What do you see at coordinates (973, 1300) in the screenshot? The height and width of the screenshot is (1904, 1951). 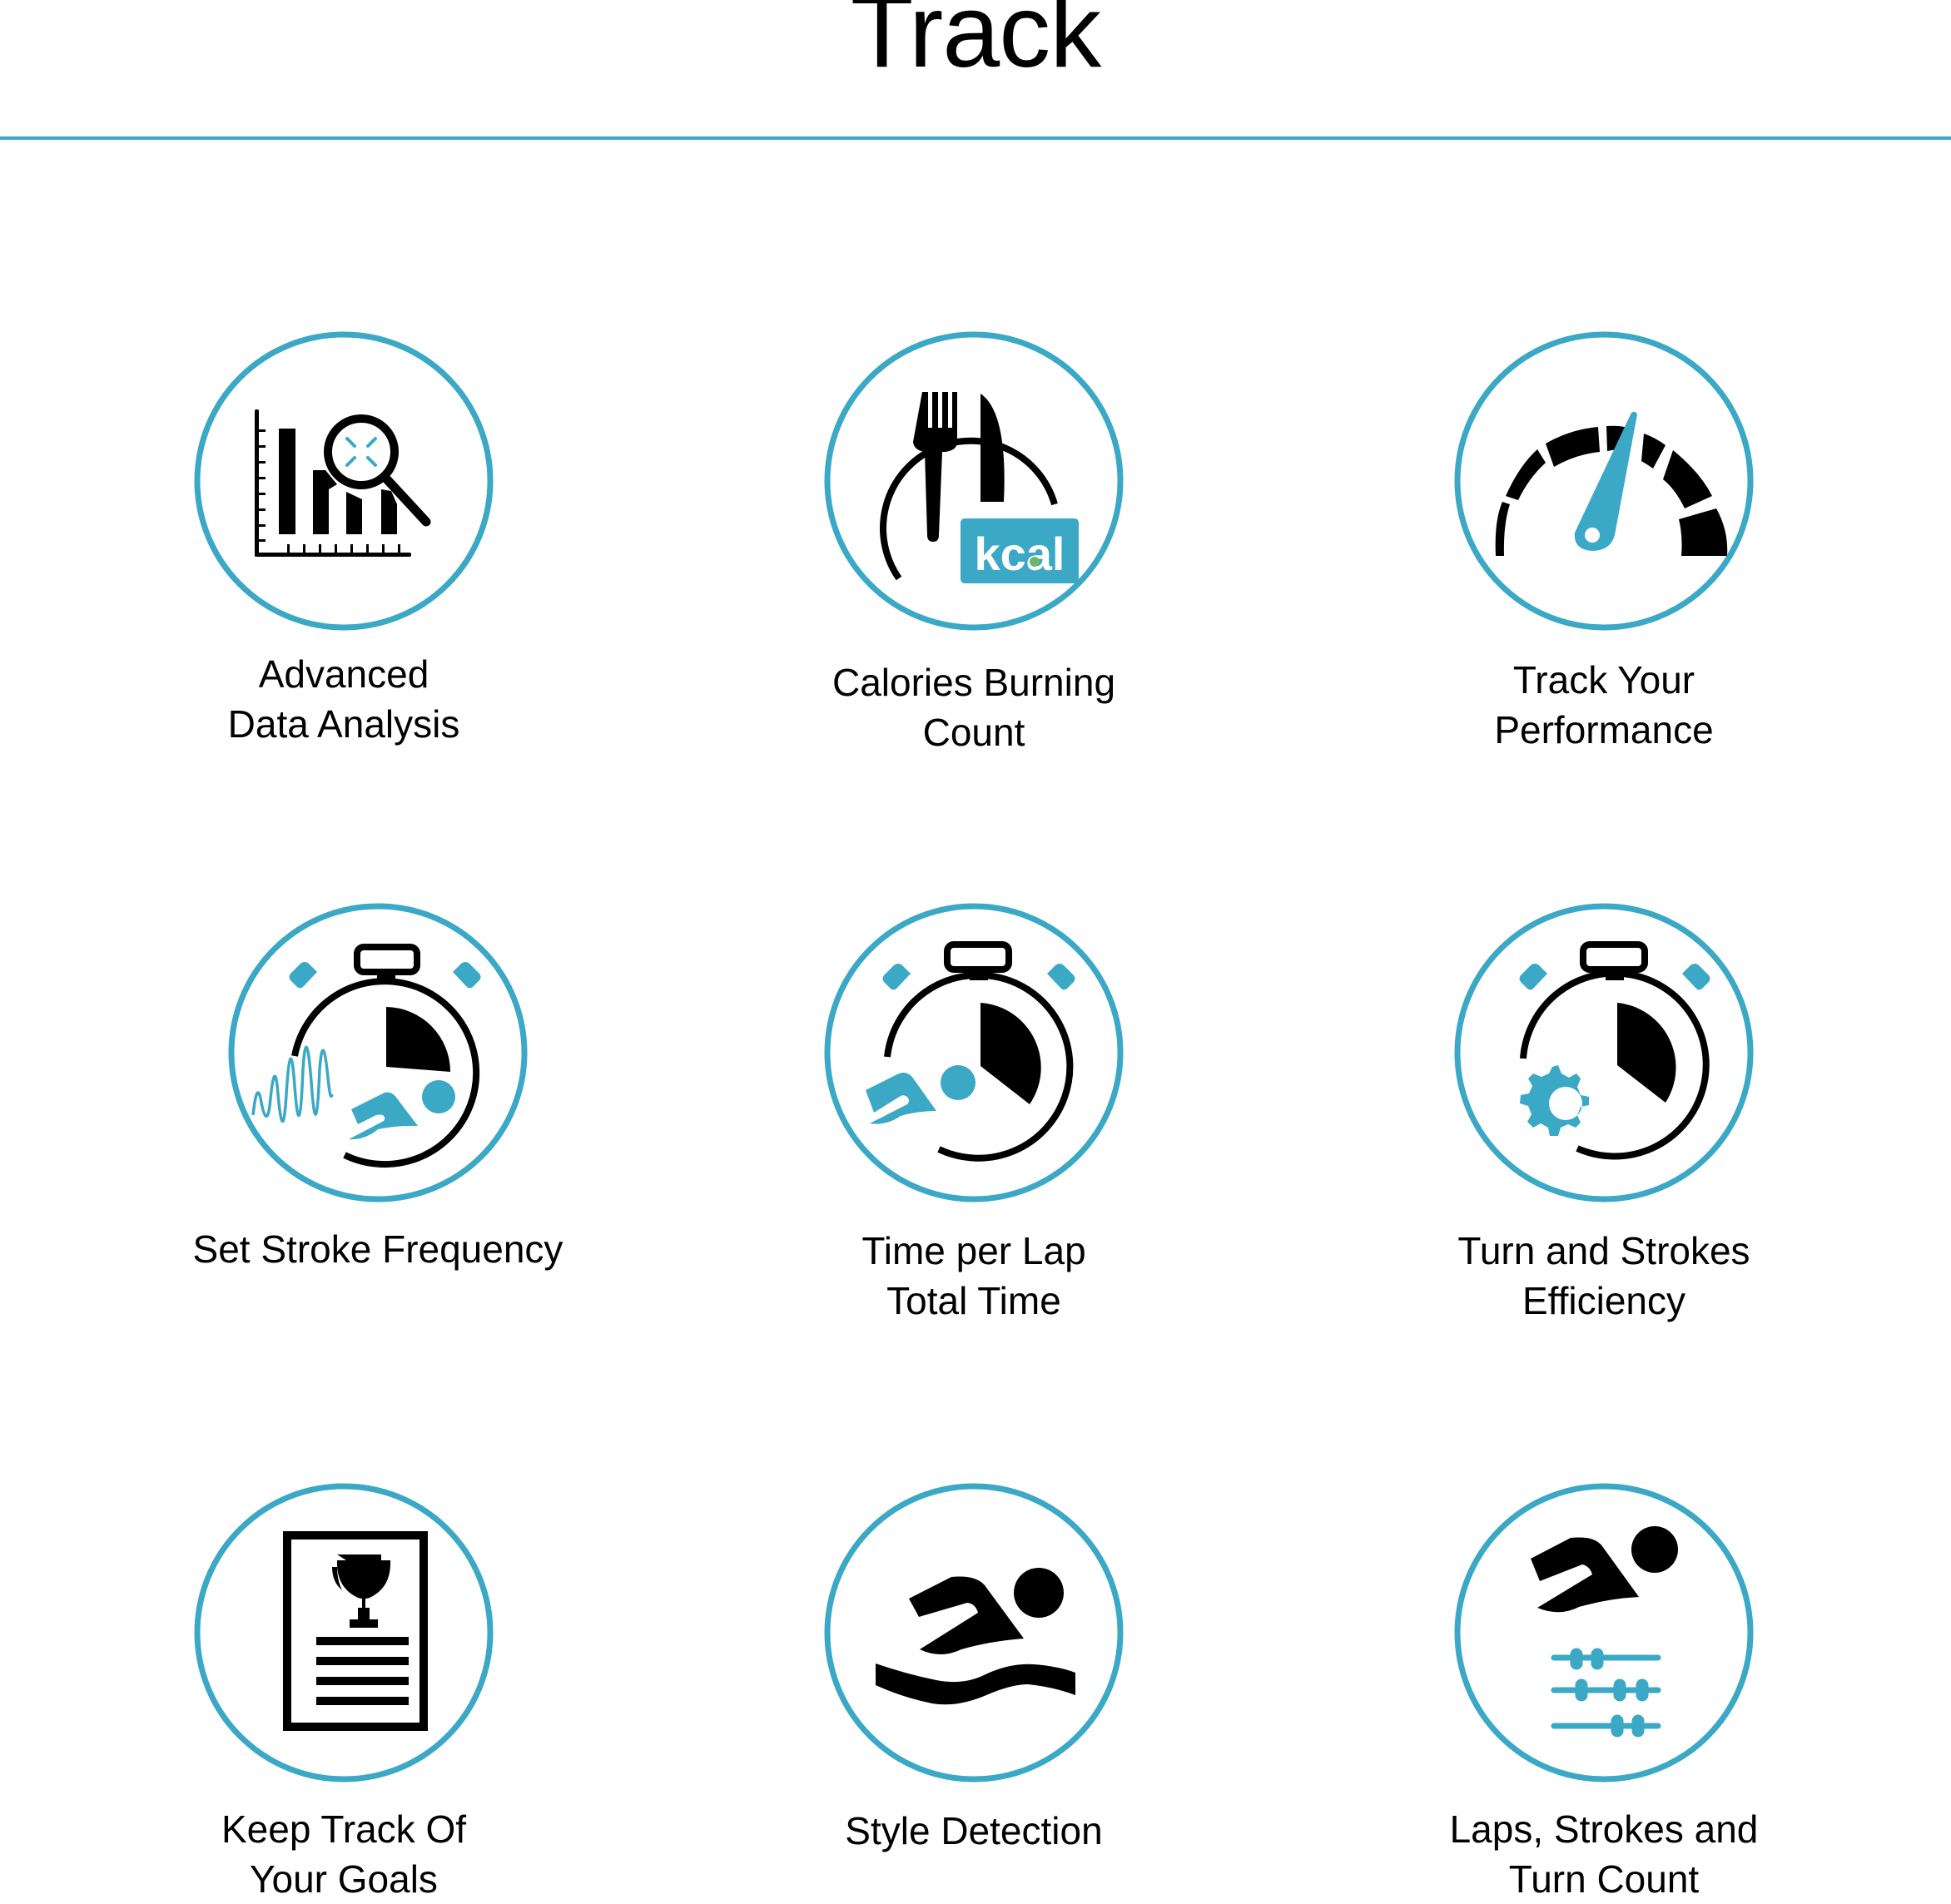 I see `label-line: Total Time` at bounding box center [973, 1300].